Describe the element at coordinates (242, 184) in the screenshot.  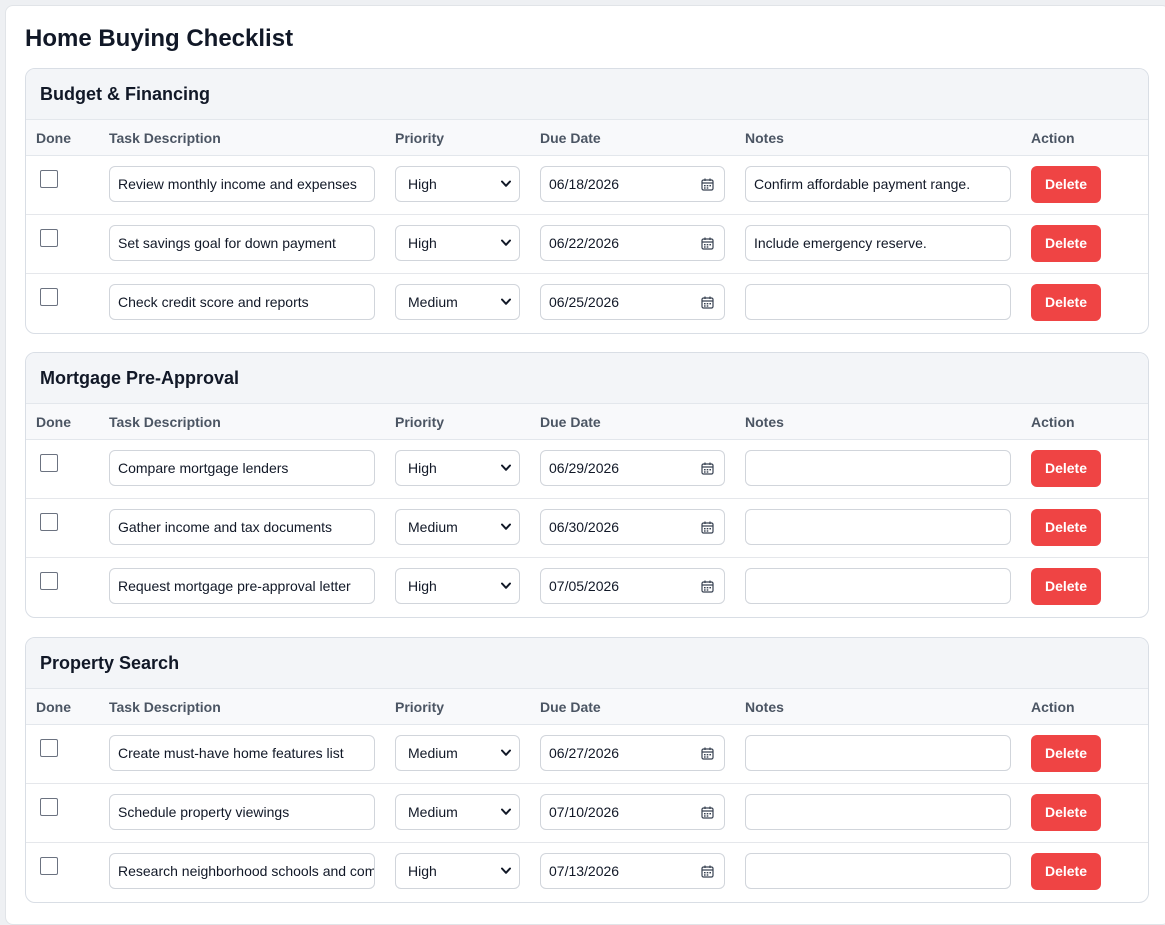
I see `task-description-input: Review monthly income and expenses` at that location.